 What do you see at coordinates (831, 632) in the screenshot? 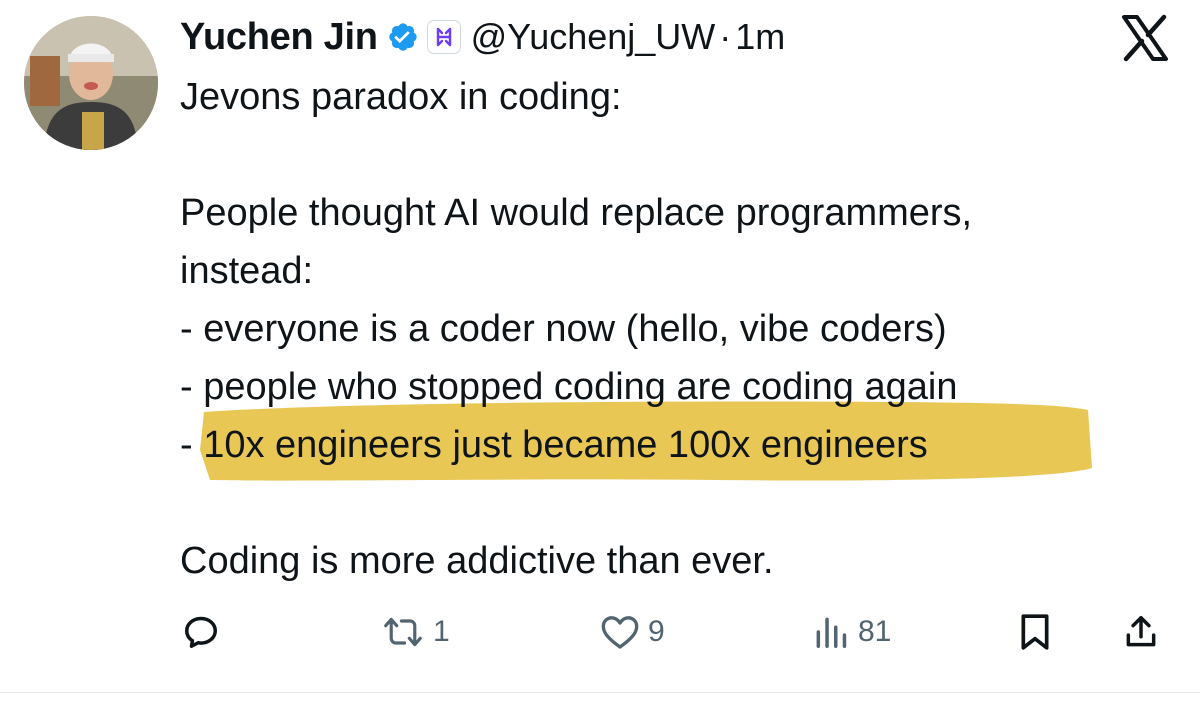
I see `views-icon` at bounding box center [831, 632].